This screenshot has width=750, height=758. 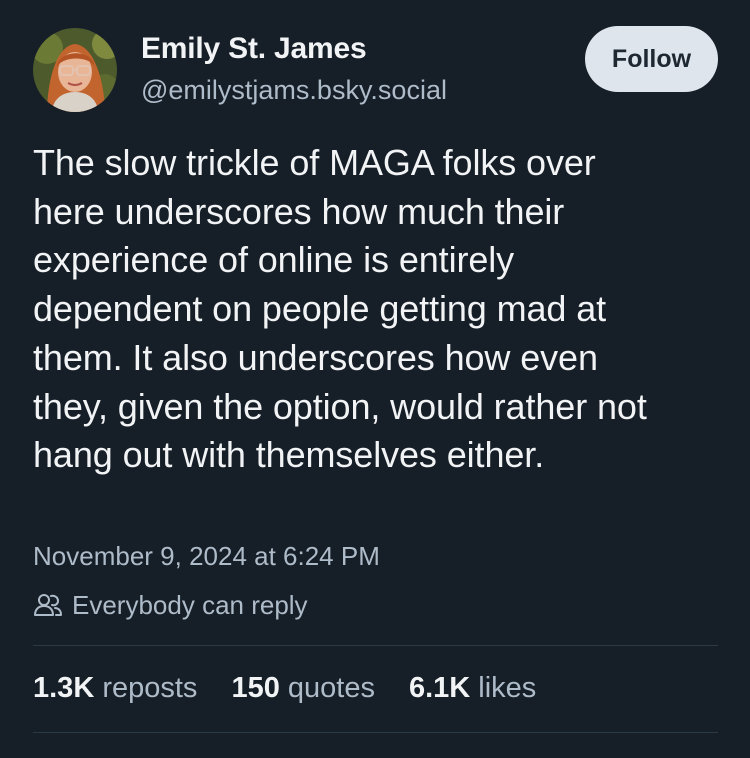 What do you see at coordinates (64, 688) in the screenshot?
I see `reposts-count: 1.3K` at bounding box center [64, 688].